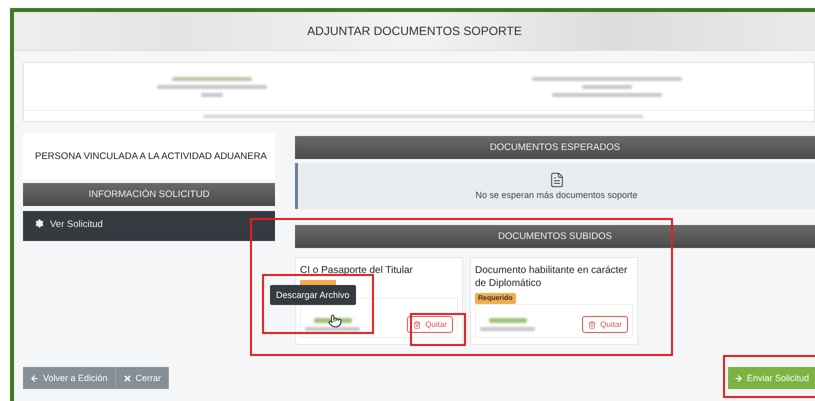 The height and width of the screenshot is (401, 815). What do you see at coordinates (551, 277) in the screenshot?
I see `document-title: Documento habilitante en carácter de Diplomático` at bounding box center [551, 277].